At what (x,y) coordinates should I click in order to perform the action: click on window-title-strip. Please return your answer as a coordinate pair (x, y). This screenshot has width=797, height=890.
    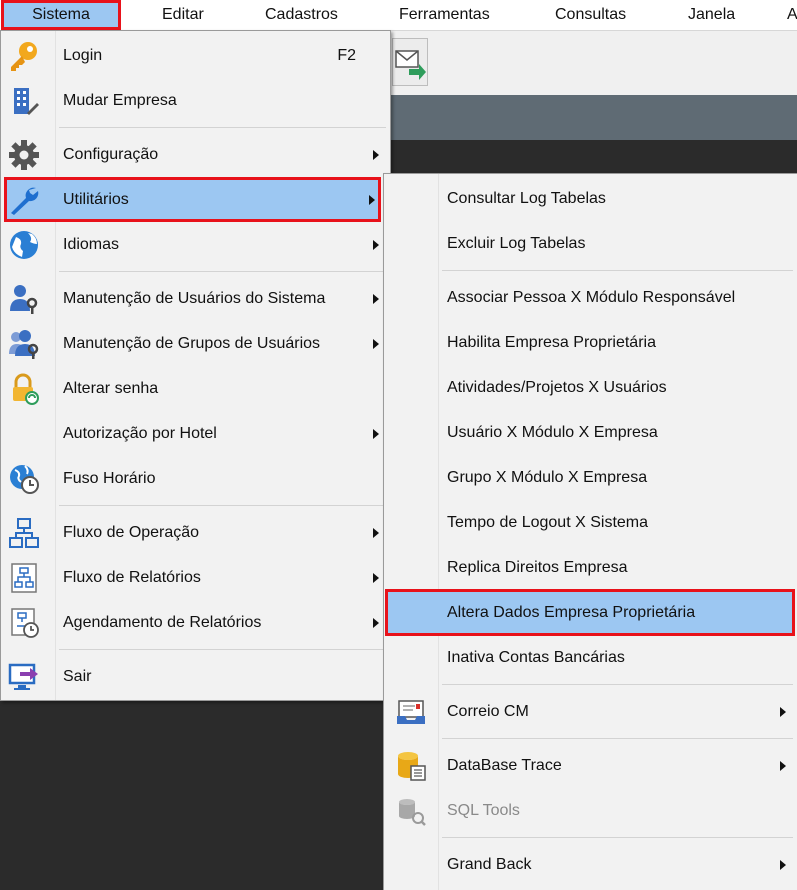
    Looking at the image, I should click on (588, 117).